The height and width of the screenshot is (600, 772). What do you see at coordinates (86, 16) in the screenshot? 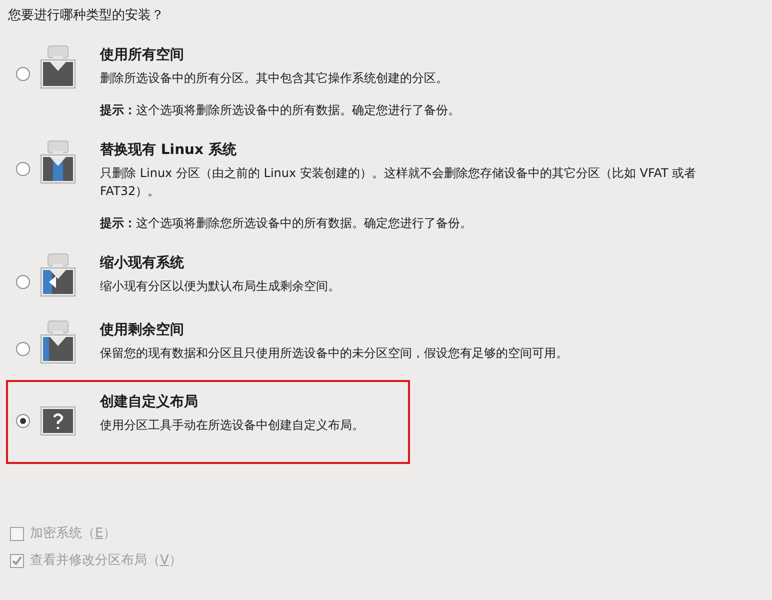
I see `question-text: 您要进行哪种类型的安装？` at bounding box center [86, 16].